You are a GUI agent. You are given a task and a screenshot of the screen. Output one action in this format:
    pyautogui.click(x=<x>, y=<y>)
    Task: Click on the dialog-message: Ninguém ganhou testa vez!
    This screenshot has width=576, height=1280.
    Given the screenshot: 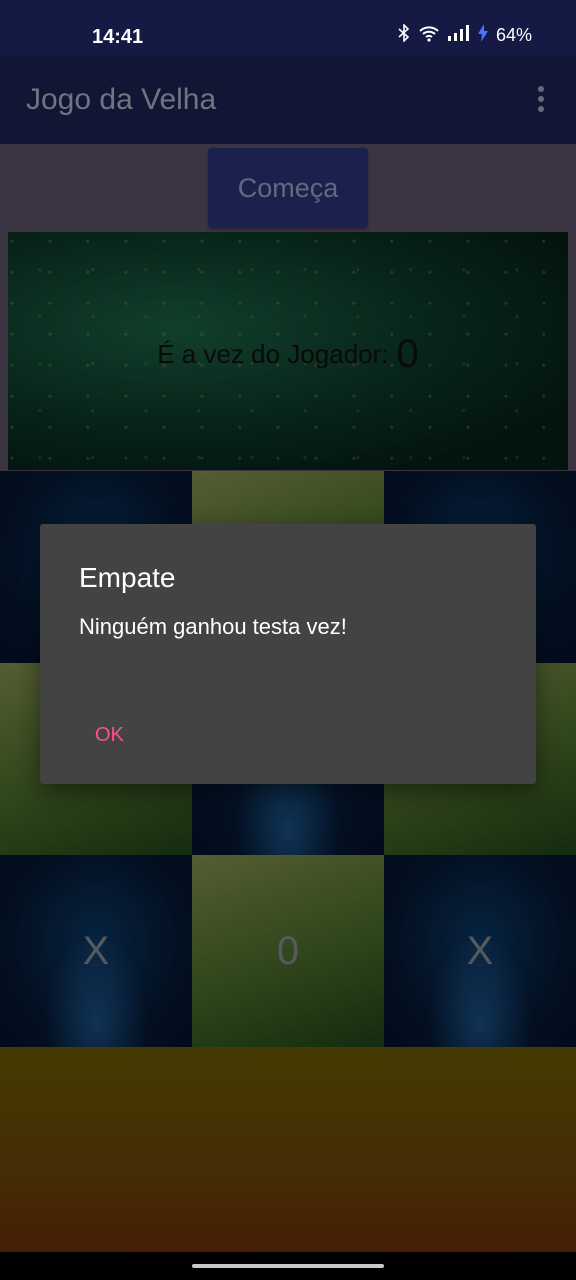 What is the action you would take?
    pyautogui.click(x=213, y=626)
    